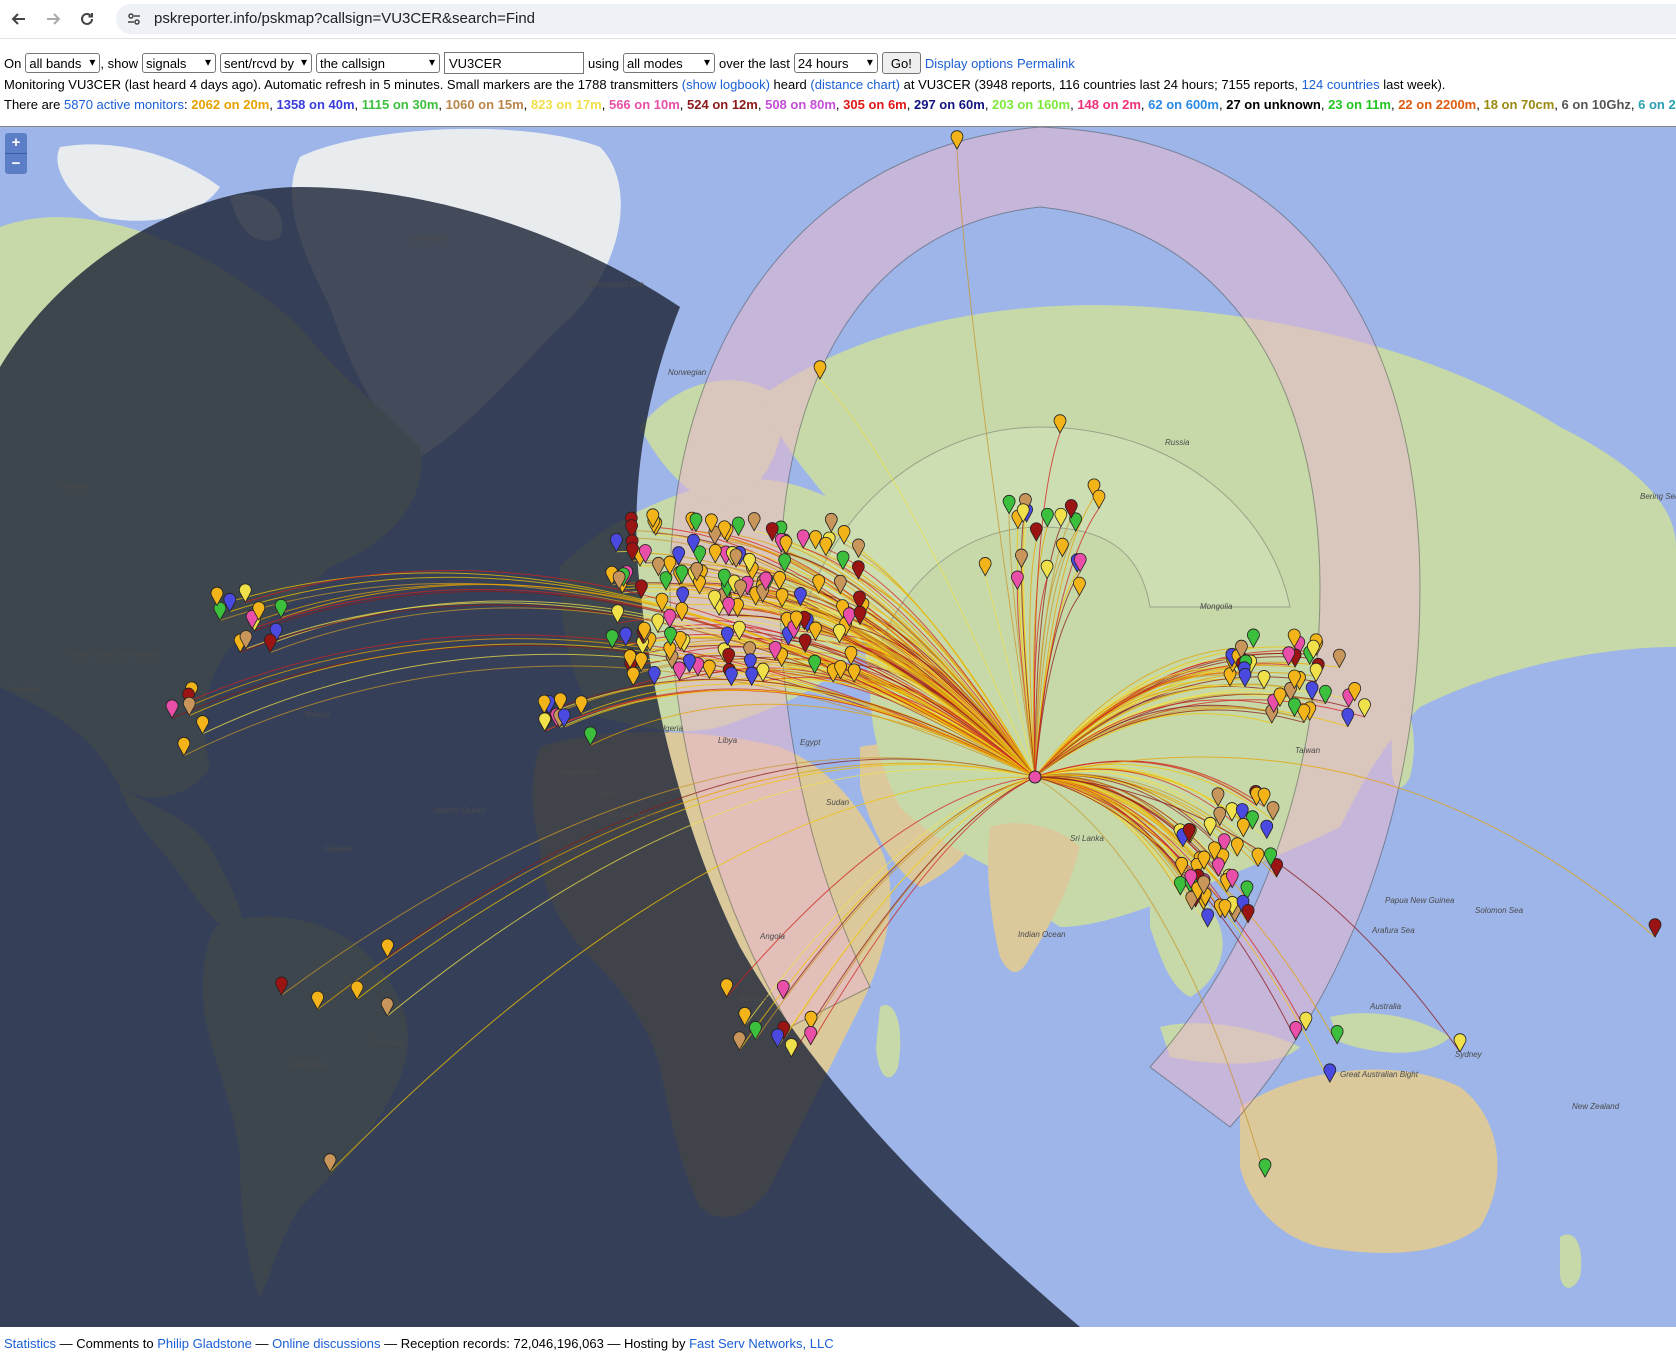  What do you see at coordinates (1183, 104) in the screenshot?
I see `band-count: 62 on 600m` at bounding box center [1183, 104].